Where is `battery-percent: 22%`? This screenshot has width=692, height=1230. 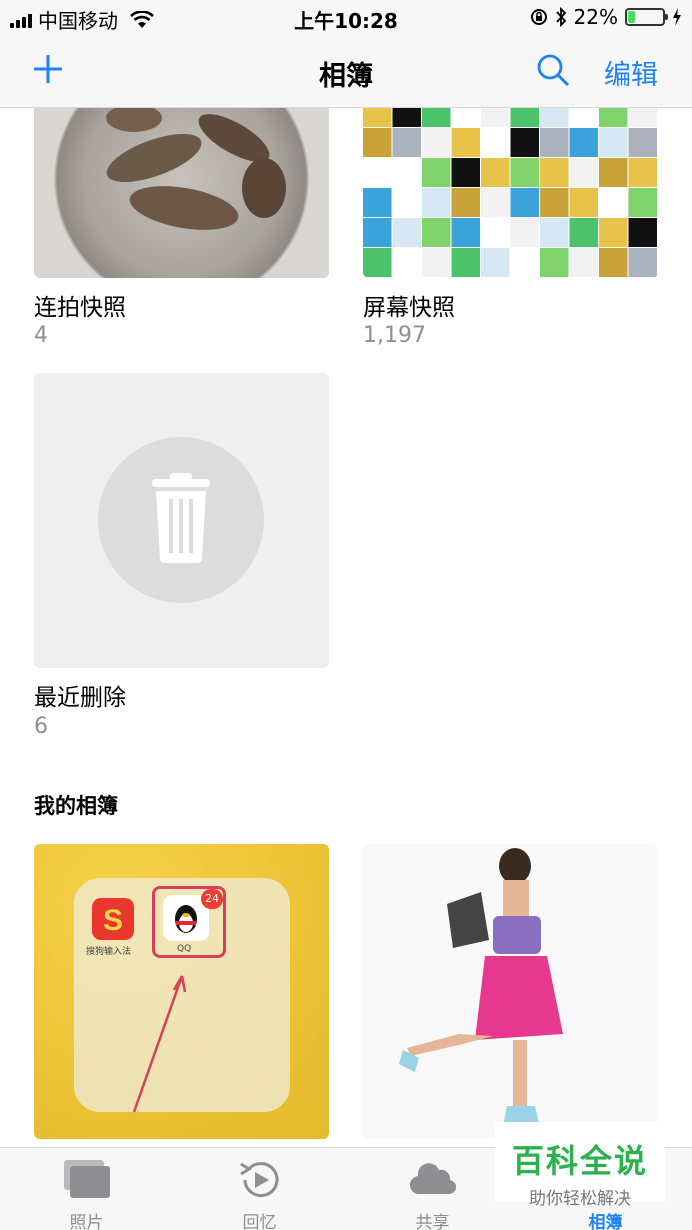
battery-percent: 22% is located at coordinates (595, 17).